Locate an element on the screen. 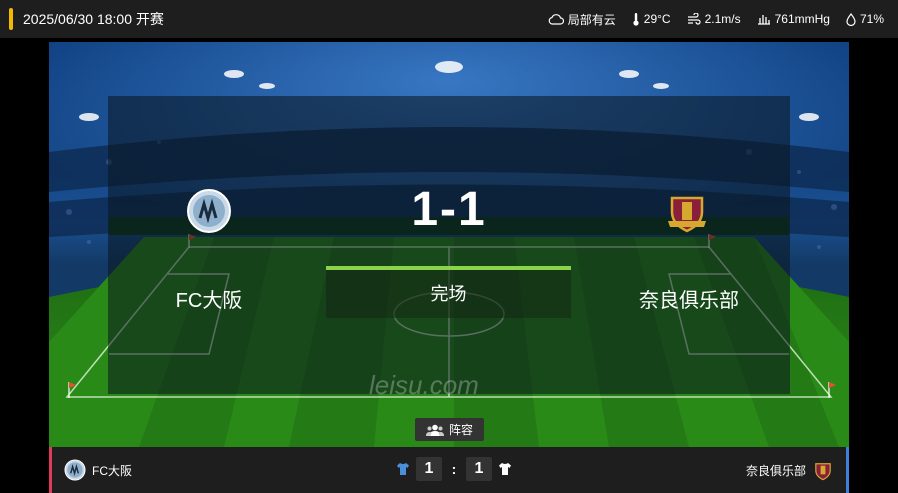 The image size is (898, 493). bottom-away-team-name: 奈良俱乐部 is located at coordinates (775, 470).